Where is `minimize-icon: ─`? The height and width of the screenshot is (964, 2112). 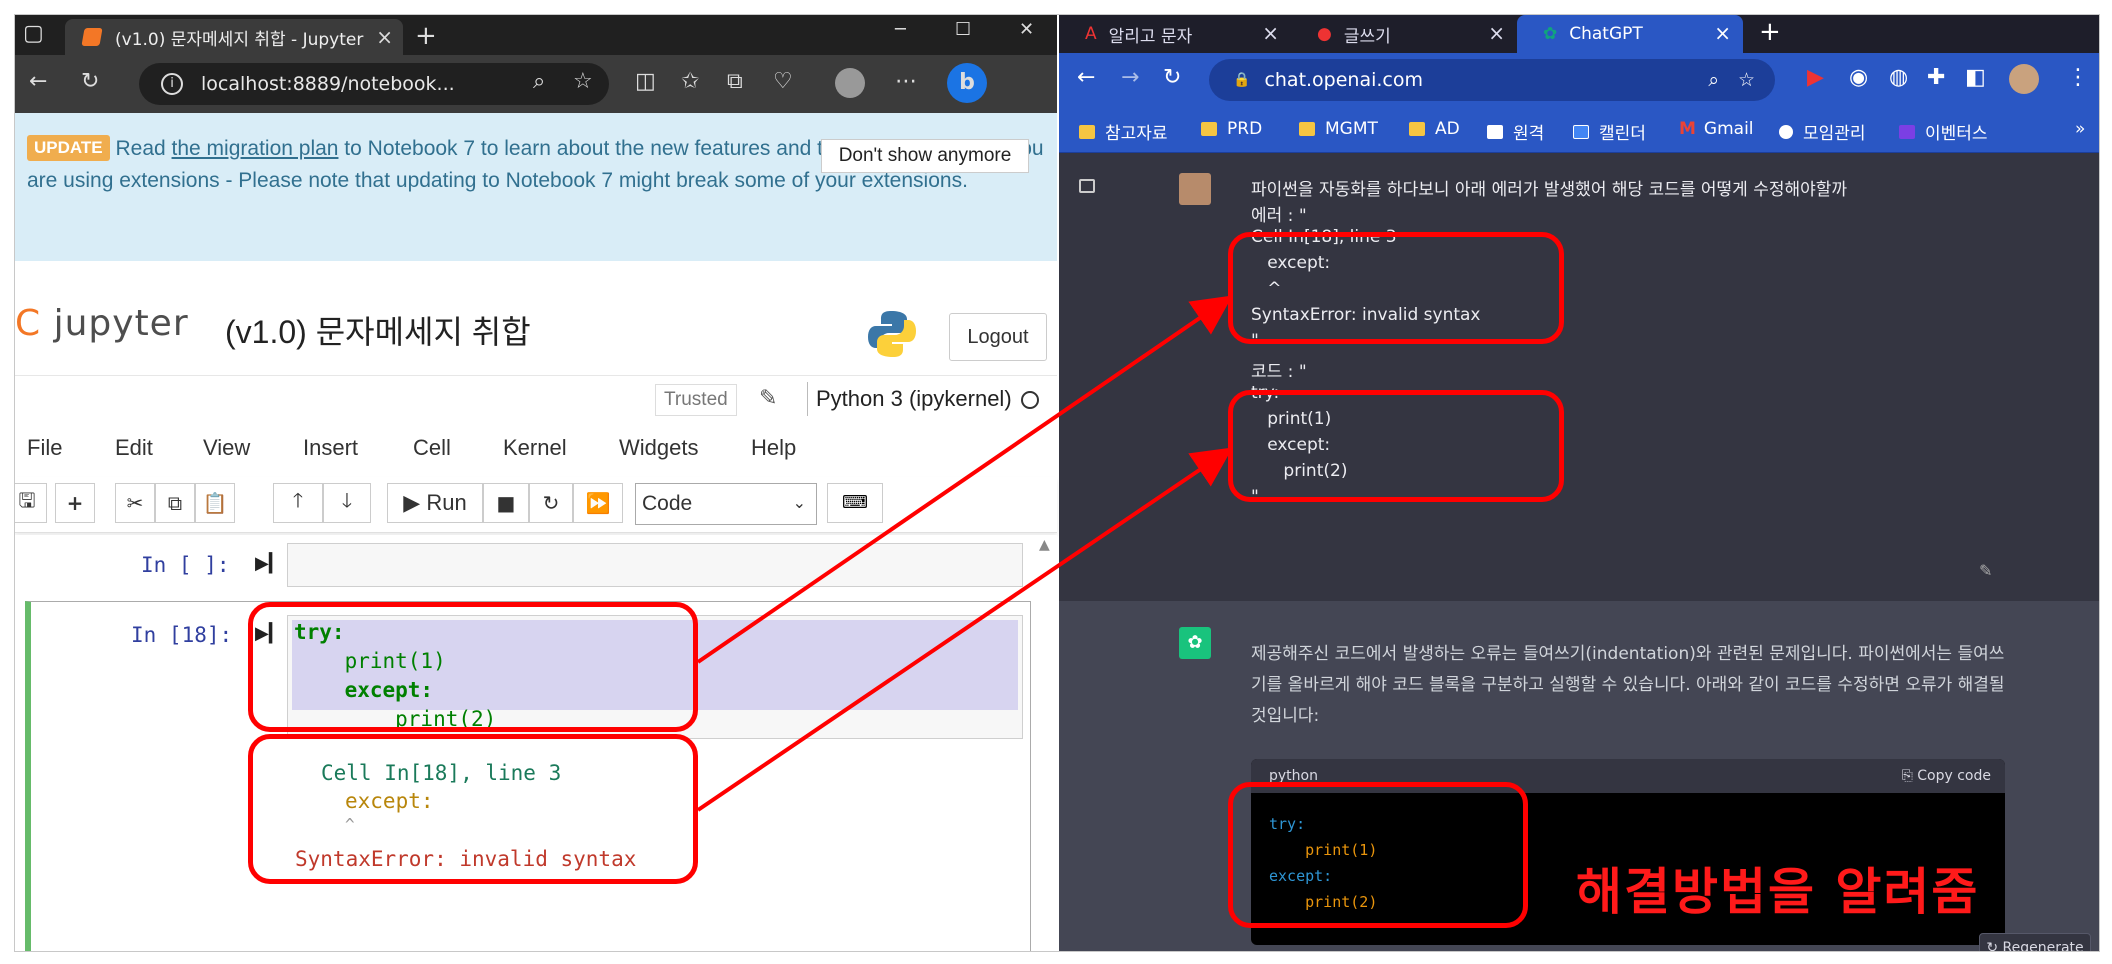 minimize-icon: ─ is located at coordinates (900, 29).